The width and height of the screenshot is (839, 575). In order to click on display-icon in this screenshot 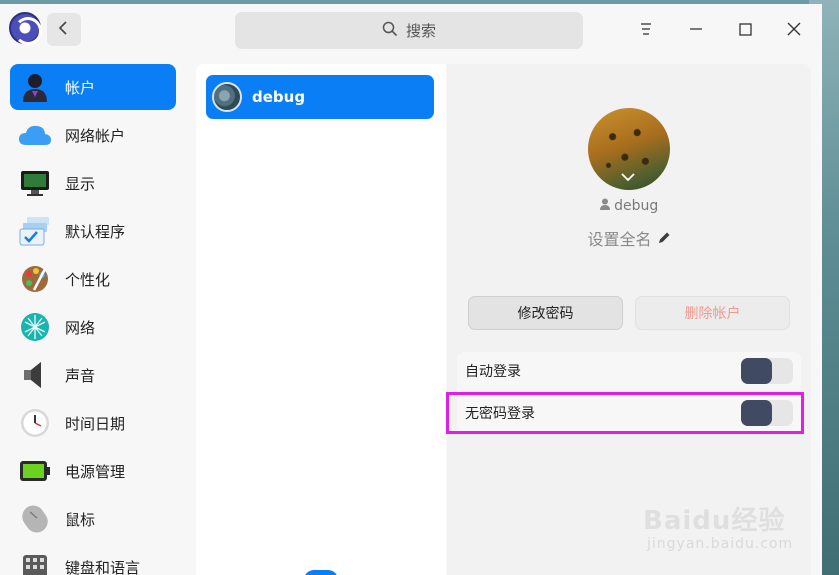, I will do `click(35, 183)`.